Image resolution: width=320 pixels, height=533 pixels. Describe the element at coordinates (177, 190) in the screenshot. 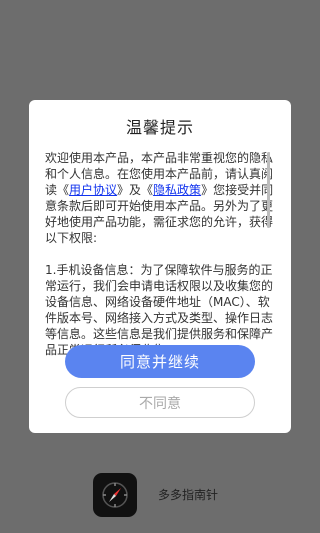

I see `privacy-policy-link: 隐私政策` at that location.